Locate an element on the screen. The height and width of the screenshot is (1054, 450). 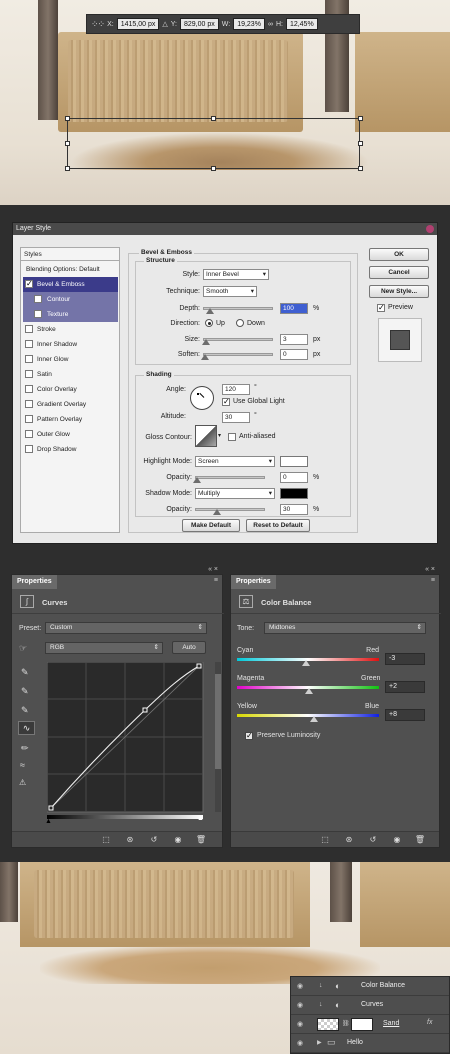
transform-bounding-box is located at coordinates (213, 143).